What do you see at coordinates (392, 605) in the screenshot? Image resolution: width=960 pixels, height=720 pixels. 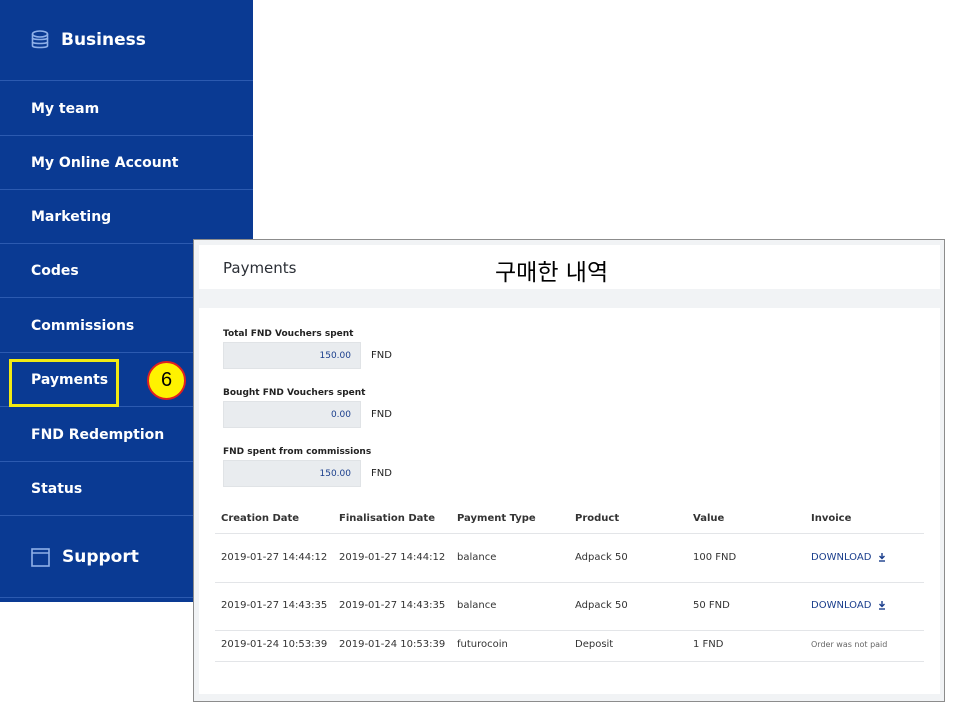 I see `cell-finalisation-date: 2019-01-27 14:43:35` at bounding box center [392, 605].